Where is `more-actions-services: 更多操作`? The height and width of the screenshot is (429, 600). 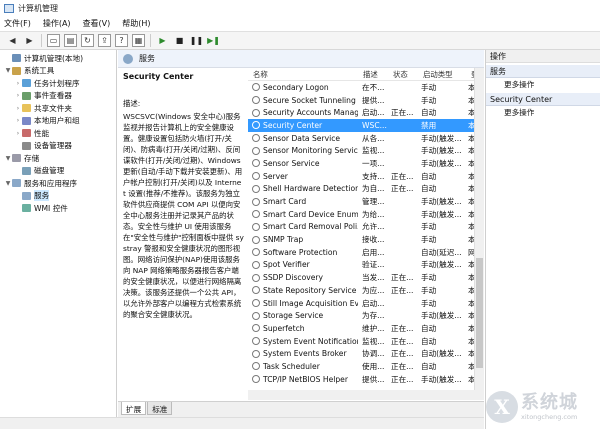 more-actions-services: 更多操作 is located at coordinates (543, 84).